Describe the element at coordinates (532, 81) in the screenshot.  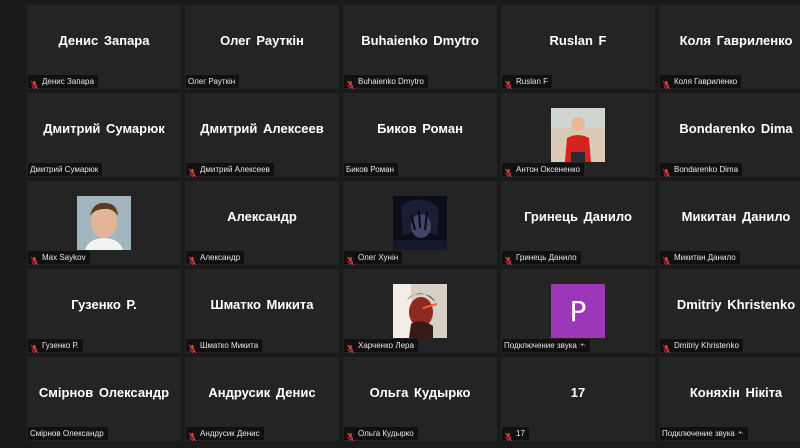
I see `participant-name-label: Ruslan F` at that location.